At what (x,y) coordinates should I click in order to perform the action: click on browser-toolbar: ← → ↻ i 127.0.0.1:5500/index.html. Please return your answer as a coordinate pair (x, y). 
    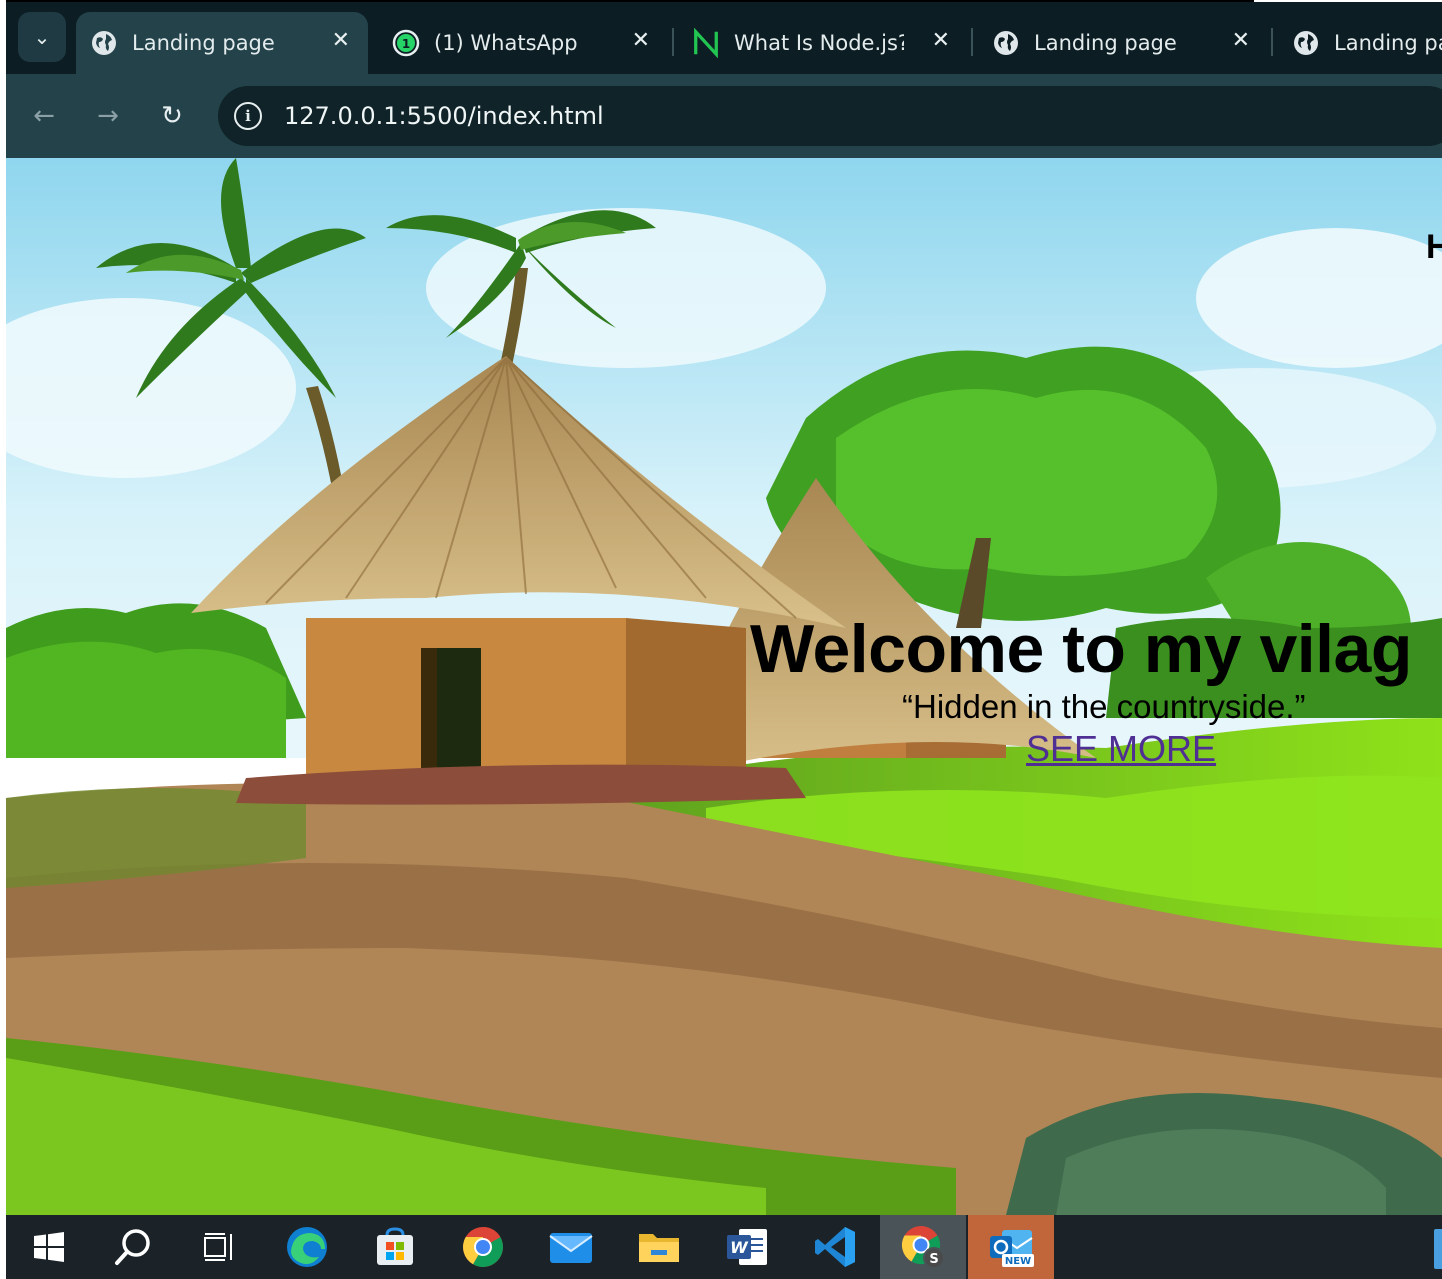
    Looking at the image, I should click on (724, 116).